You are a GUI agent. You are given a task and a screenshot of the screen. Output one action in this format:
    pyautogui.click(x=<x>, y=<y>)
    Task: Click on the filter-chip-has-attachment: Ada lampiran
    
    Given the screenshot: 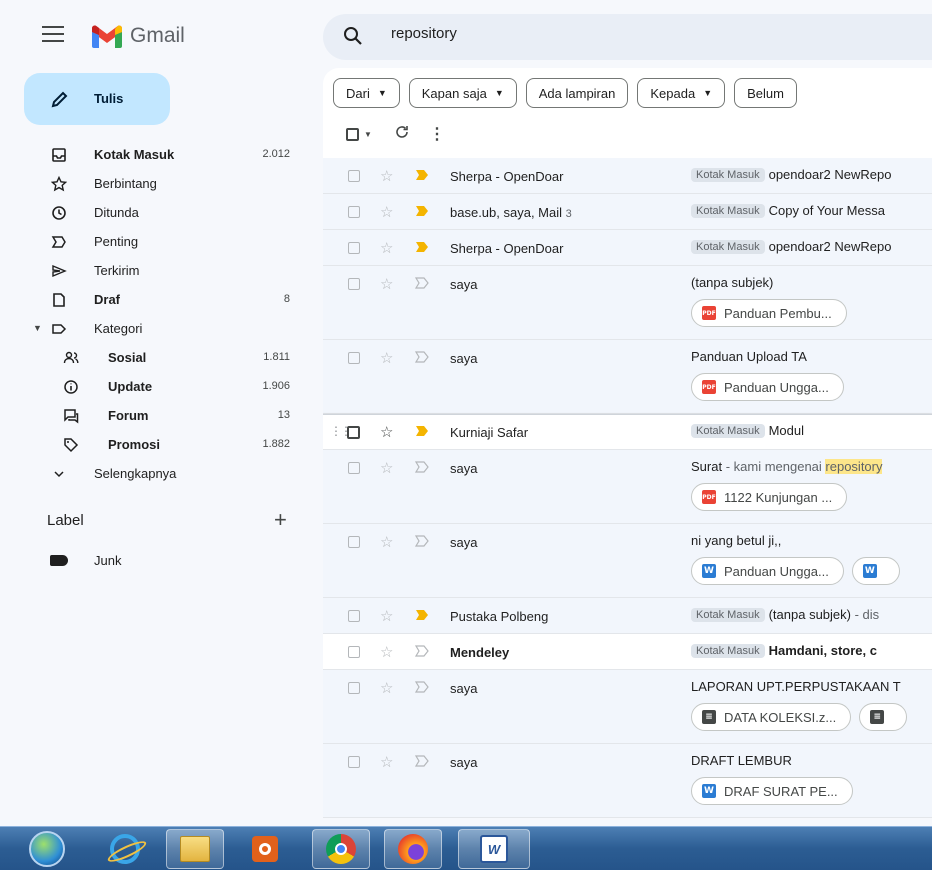 What is the action you would take?
    pyautogui.click(x=577, y=93)
    